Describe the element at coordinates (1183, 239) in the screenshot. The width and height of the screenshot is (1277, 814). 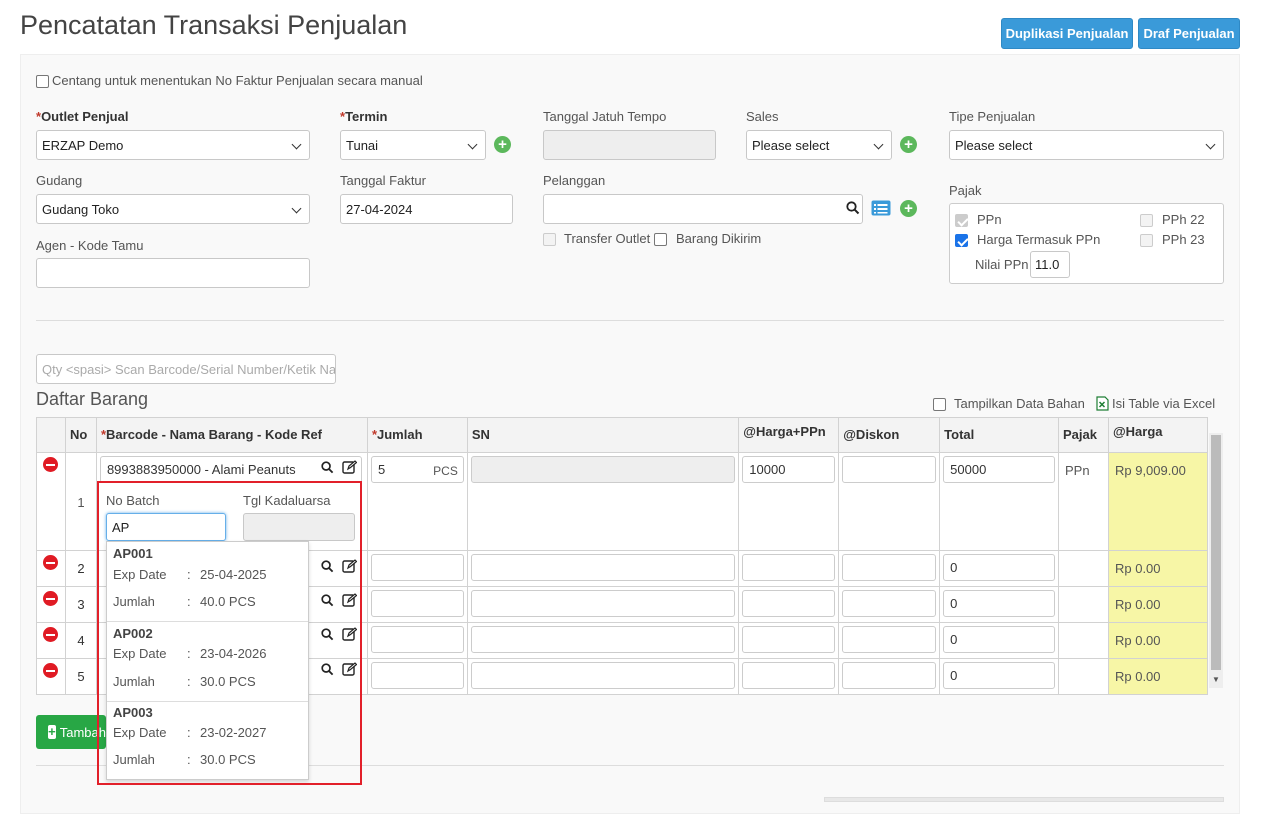
I see `pph23-label: PPh 23` at that location.